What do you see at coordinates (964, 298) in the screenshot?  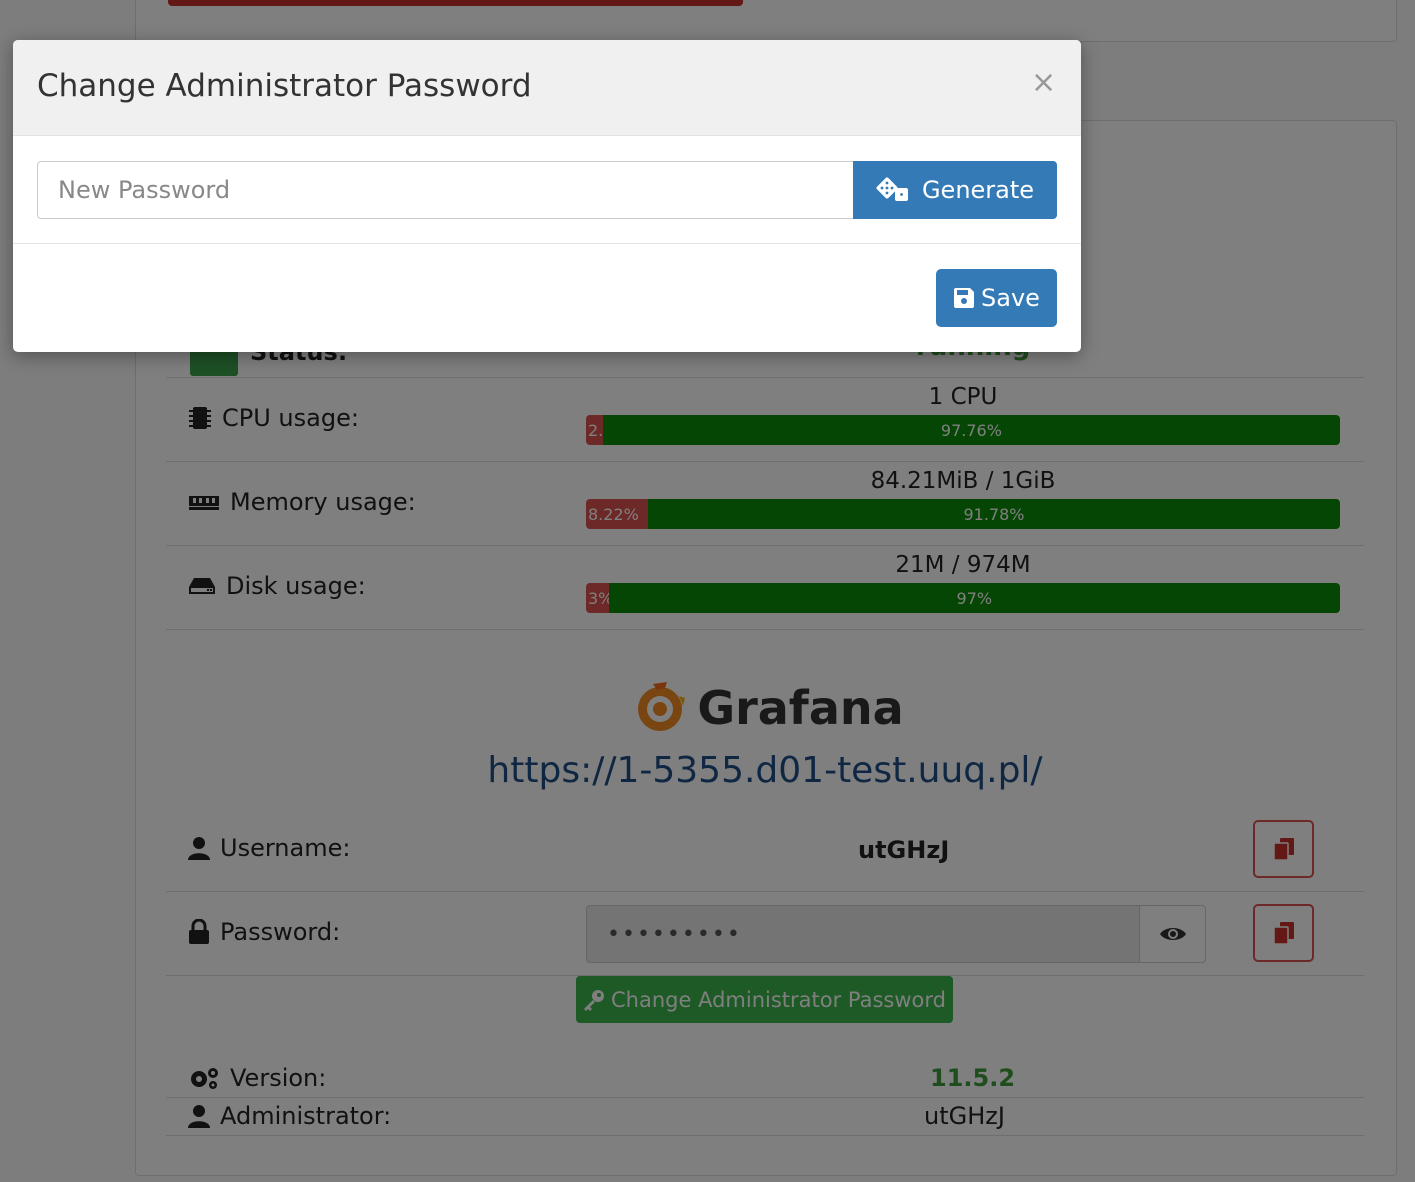 I see `save-icon` at bounding box center [964, 298].